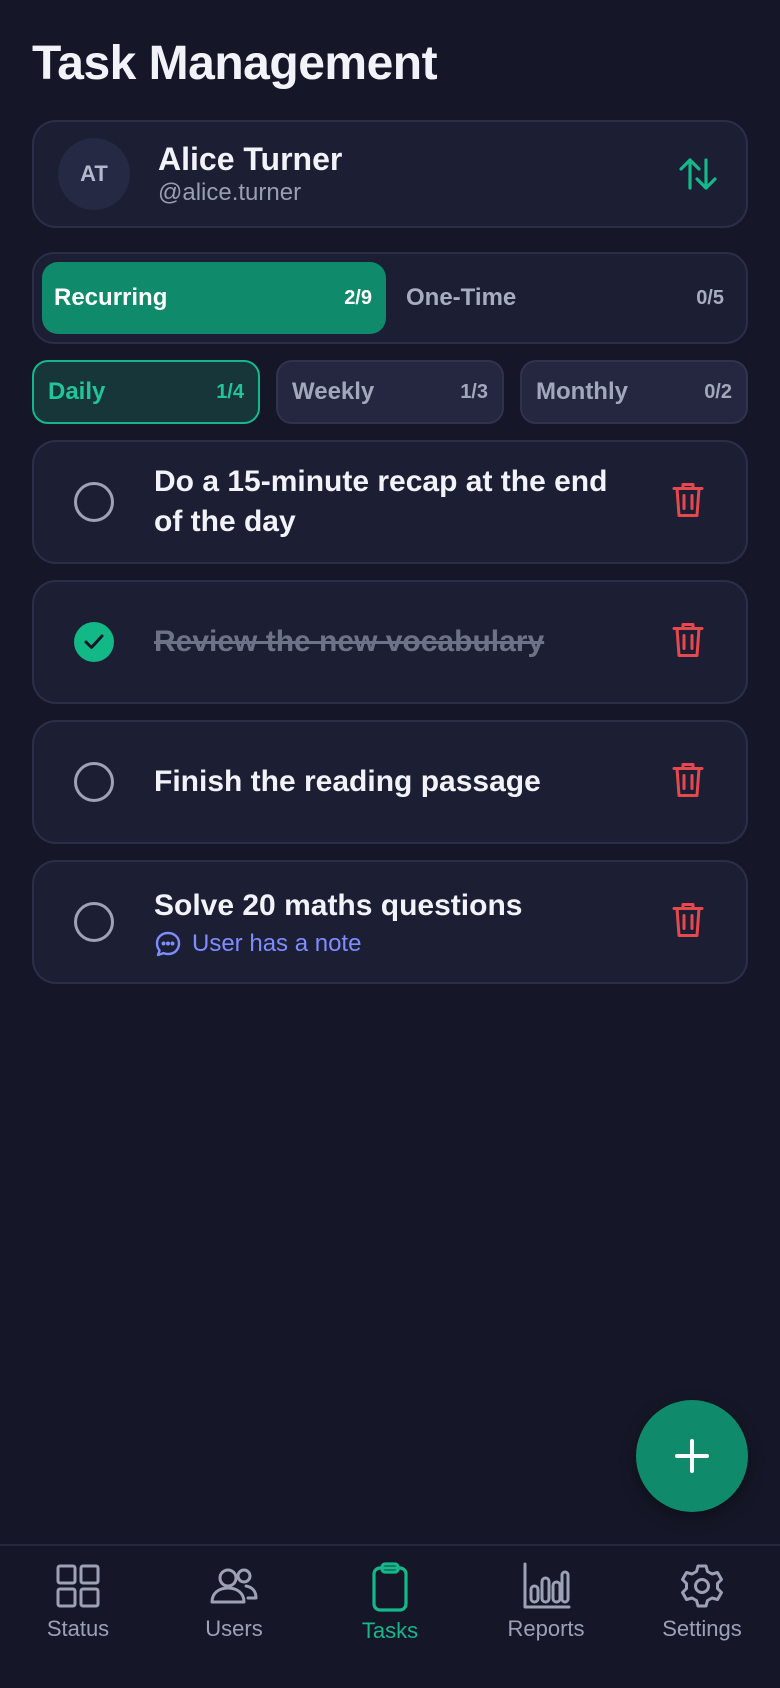  I want to click on task-item: Review the new vocabulary, so click(390, 642).